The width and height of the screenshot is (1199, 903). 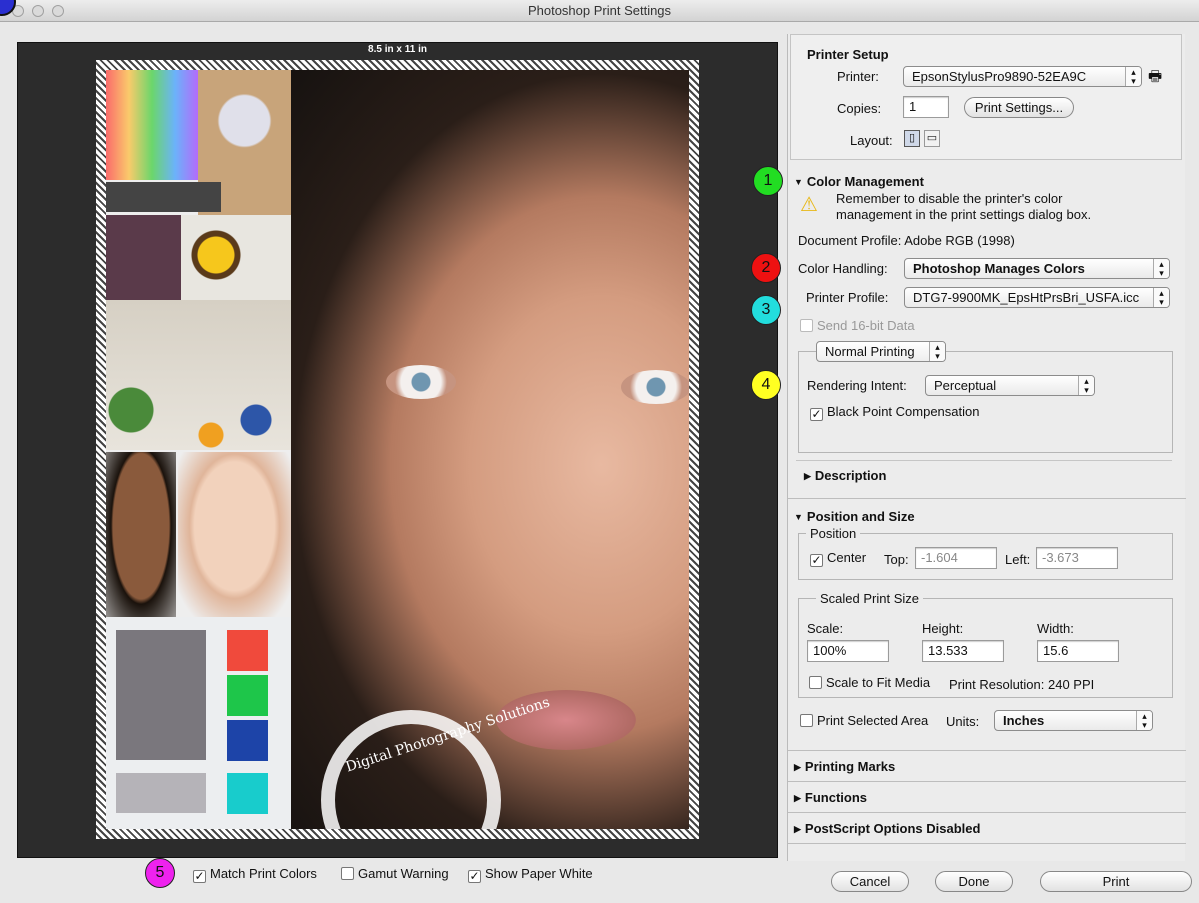 I want to click on printing-mode-select: Normal Printing ▴ ▾, so click(x=881, y=351).